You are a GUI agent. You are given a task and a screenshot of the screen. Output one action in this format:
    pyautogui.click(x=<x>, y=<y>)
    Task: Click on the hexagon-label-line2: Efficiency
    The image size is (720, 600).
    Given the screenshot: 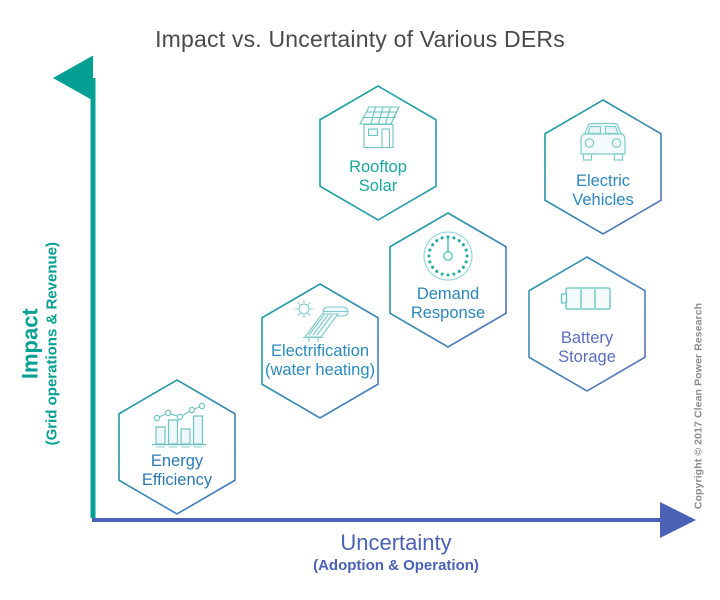 What is the action you would take?
    pyautogui.click(x=177, y=480)
    